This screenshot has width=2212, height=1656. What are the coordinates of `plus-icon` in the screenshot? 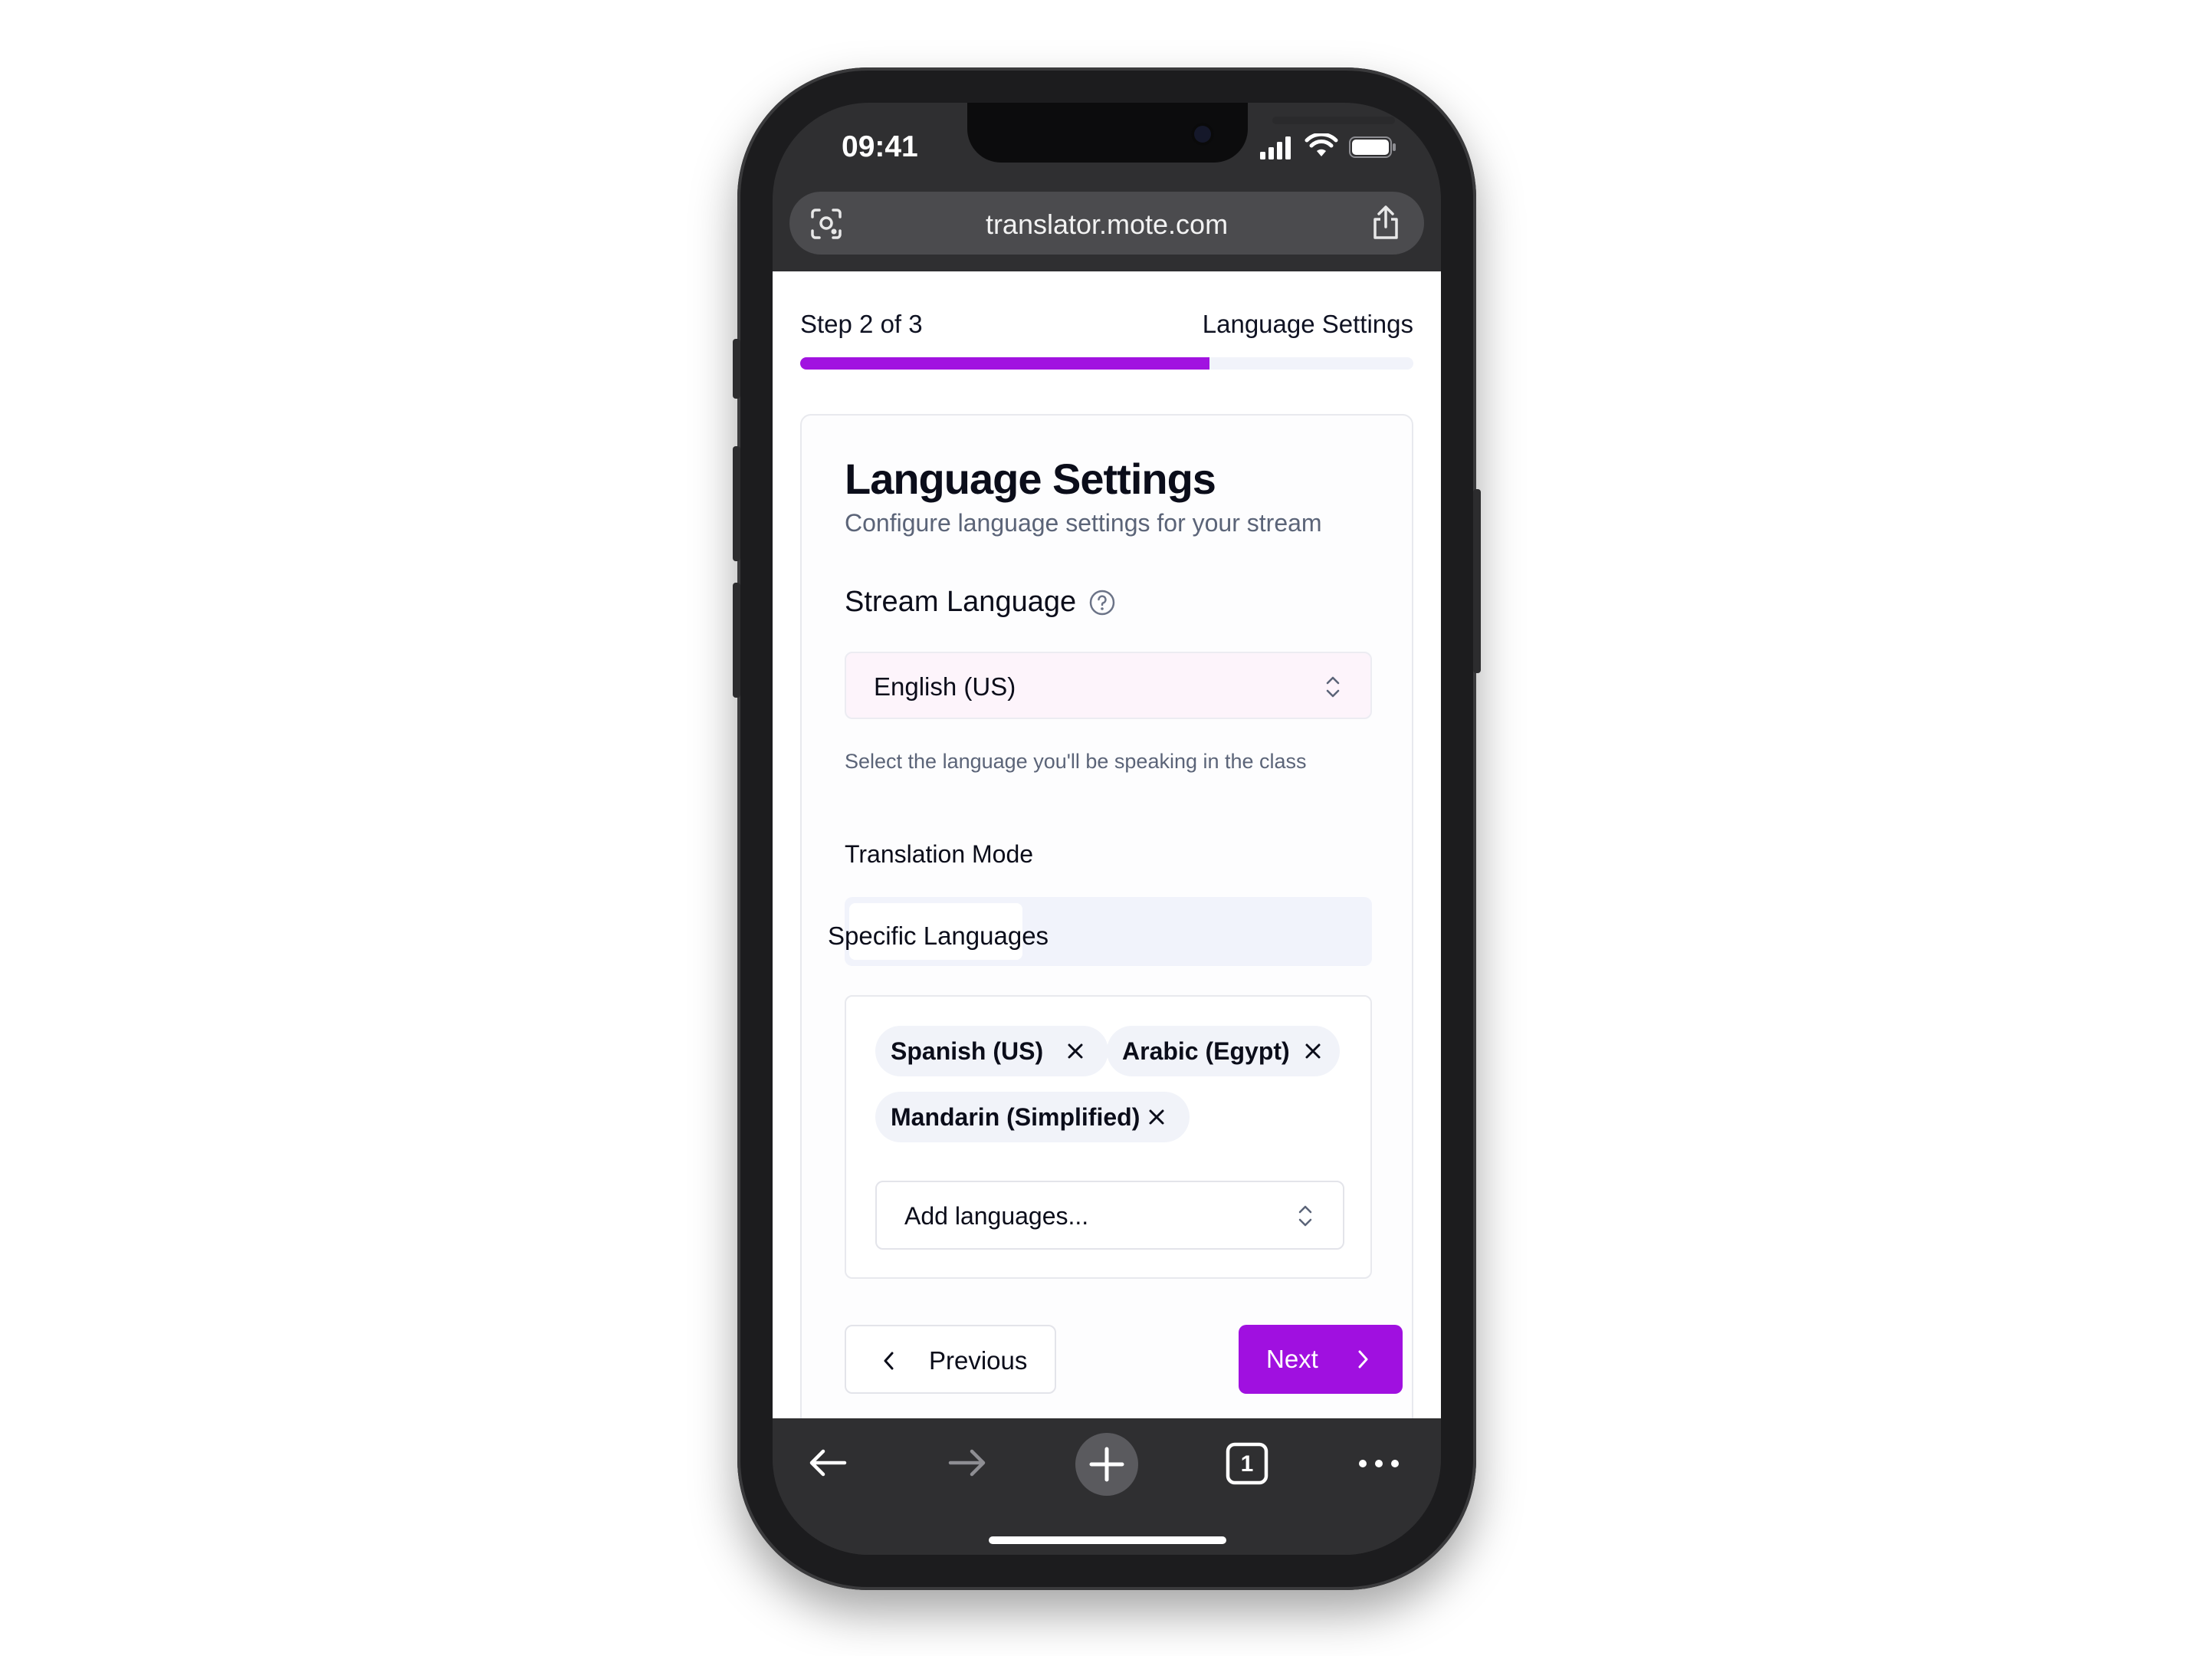 It's located at (1107, 1464).